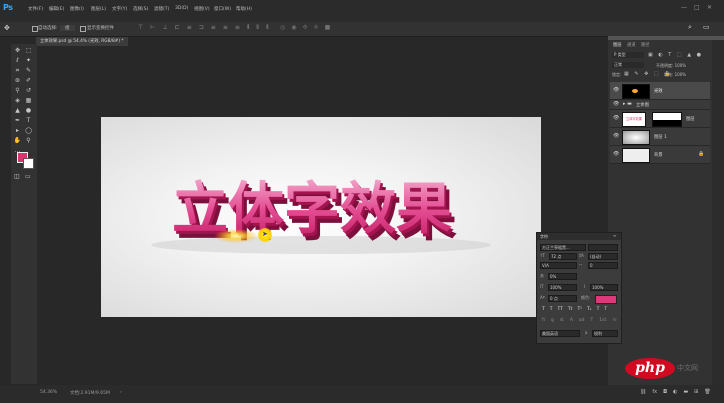  What do you see at coordinates (181, 8) in the screenshot?
I see `menu-3d: 3D(D)` at bounding box center [181, 8].